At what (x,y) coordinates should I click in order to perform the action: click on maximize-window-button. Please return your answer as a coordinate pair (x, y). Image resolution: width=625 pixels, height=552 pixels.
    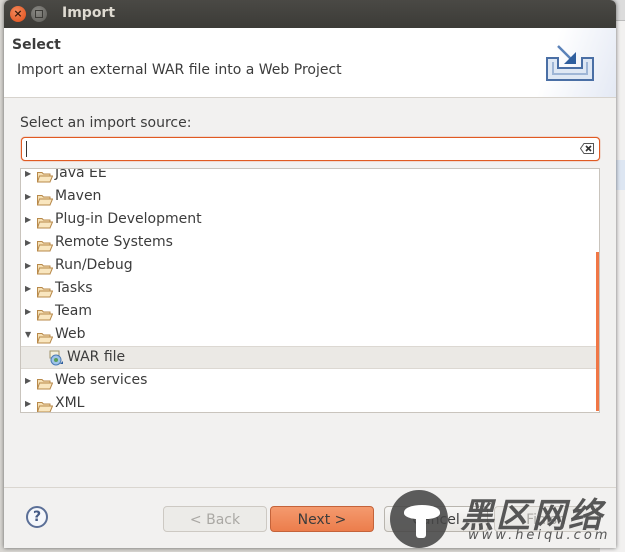
    Looking at the image, I should click on (39, 14).